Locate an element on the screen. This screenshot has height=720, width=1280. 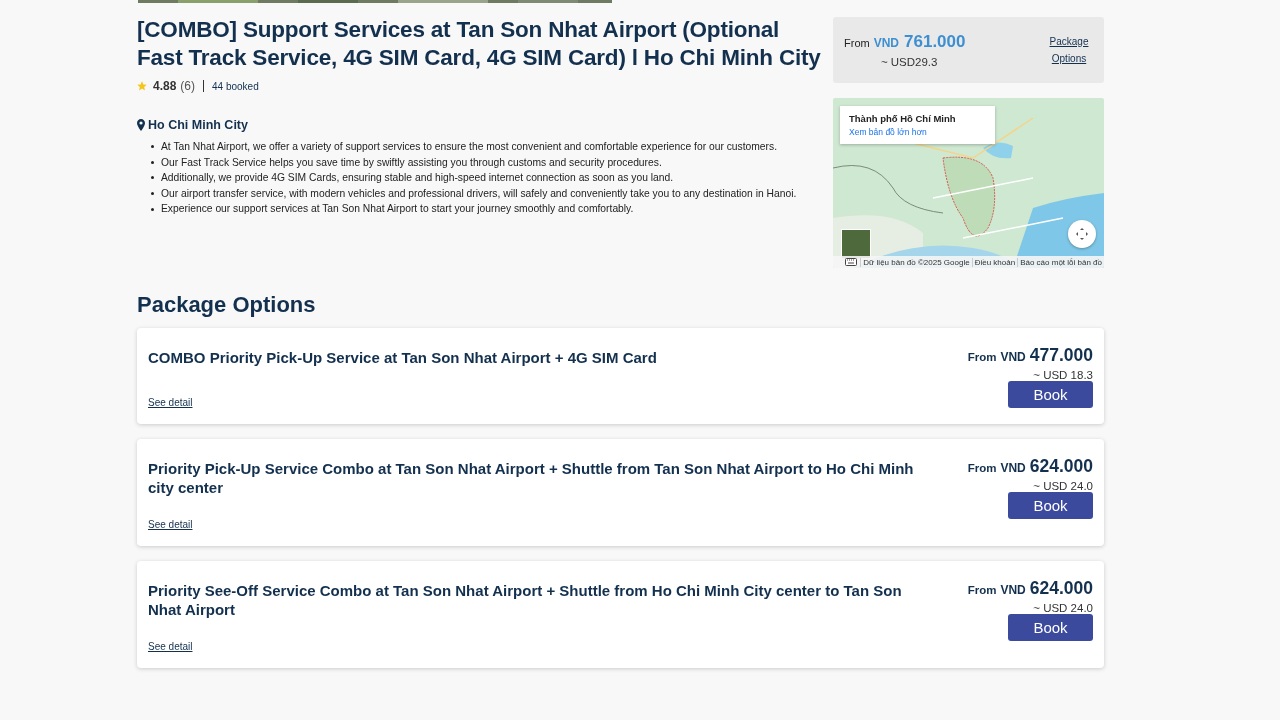
package-title: COMBO Priority Pick-Up Service at Tan Son Nhat Airport + 4G SIM Card is located at coordinates (403, 357).